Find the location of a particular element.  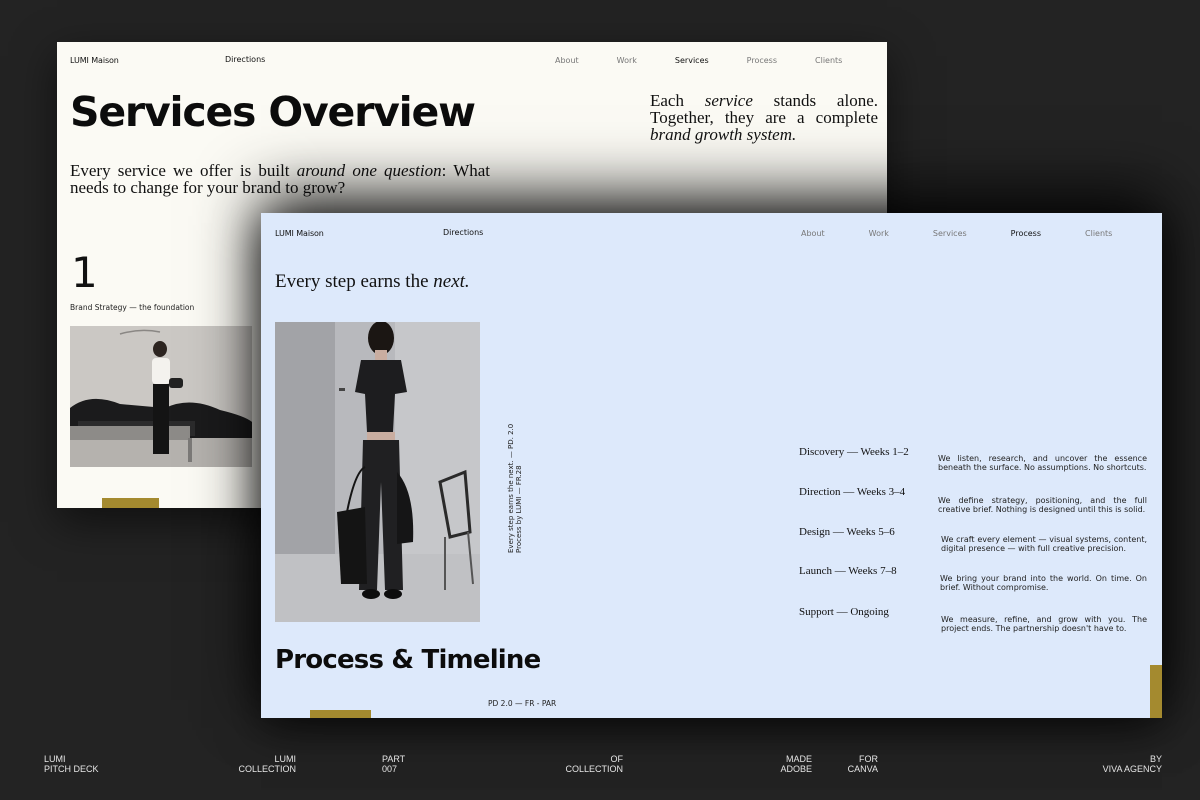

woman-on-sofa-photo is located at coordinates (161, 396).